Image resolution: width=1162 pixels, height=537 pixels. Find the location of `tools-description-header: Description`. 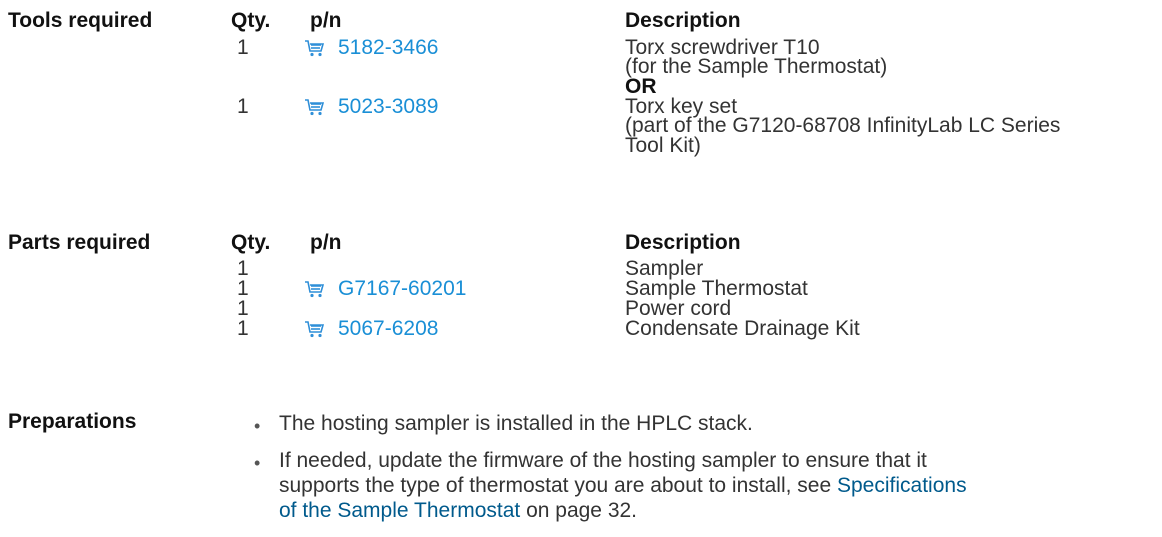

tools-description-header: Description is located at coordinates (683, 20).